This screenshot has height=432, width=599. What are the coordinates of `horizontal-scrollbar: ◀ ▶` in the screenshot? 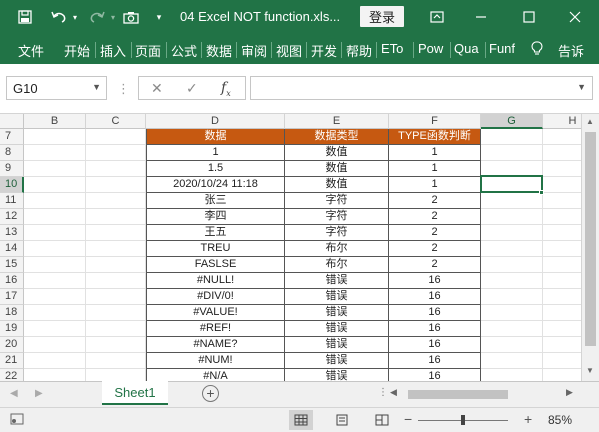 It's located at (482, 393).